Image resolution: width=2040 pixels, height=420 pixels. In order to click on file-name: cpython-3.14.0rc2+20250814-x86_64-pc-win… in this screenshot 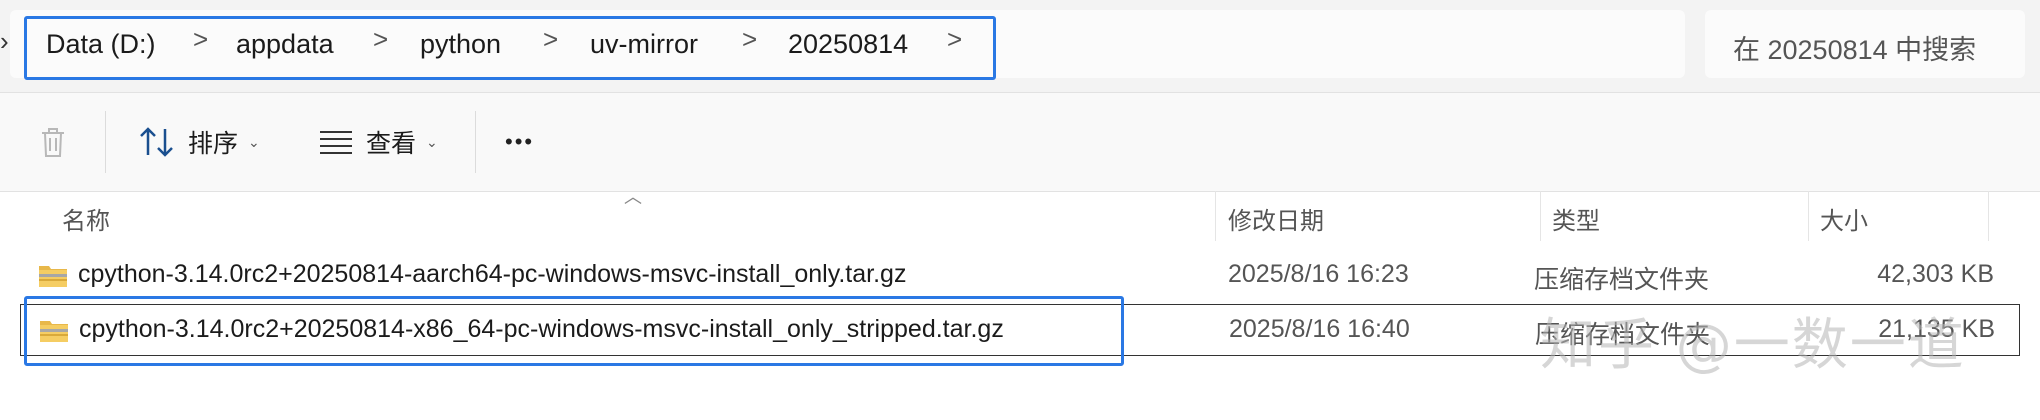, I will do `click(541, 329)`.